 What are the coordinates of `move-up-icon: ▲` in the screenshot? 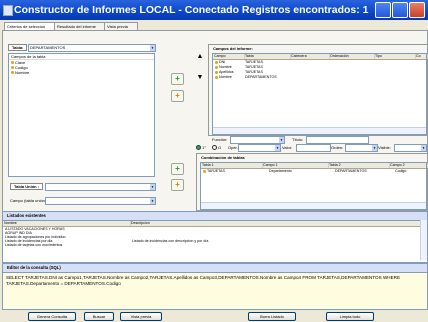 It's located at (200, 57).